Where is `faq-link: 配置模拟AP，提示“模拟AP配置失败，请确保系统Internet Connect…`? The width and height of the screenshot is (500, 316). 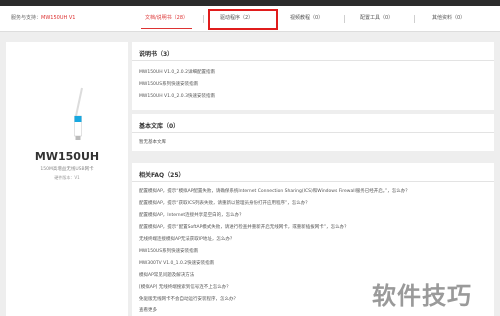
faq-link: 配置模拟AP，提示“模拟AP配置失败，请确保系统Internet Connect… is located at coordinates (274, 191).